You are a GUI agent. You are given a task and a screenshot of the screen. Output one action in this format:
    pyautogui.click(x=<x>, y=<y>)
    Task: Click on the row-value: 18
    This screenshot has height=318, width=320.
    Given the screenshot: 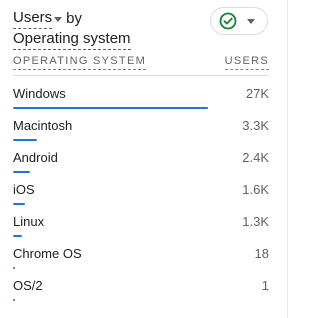 What is the action you would take?
    pyautogui.click(x=261, y=253)
    